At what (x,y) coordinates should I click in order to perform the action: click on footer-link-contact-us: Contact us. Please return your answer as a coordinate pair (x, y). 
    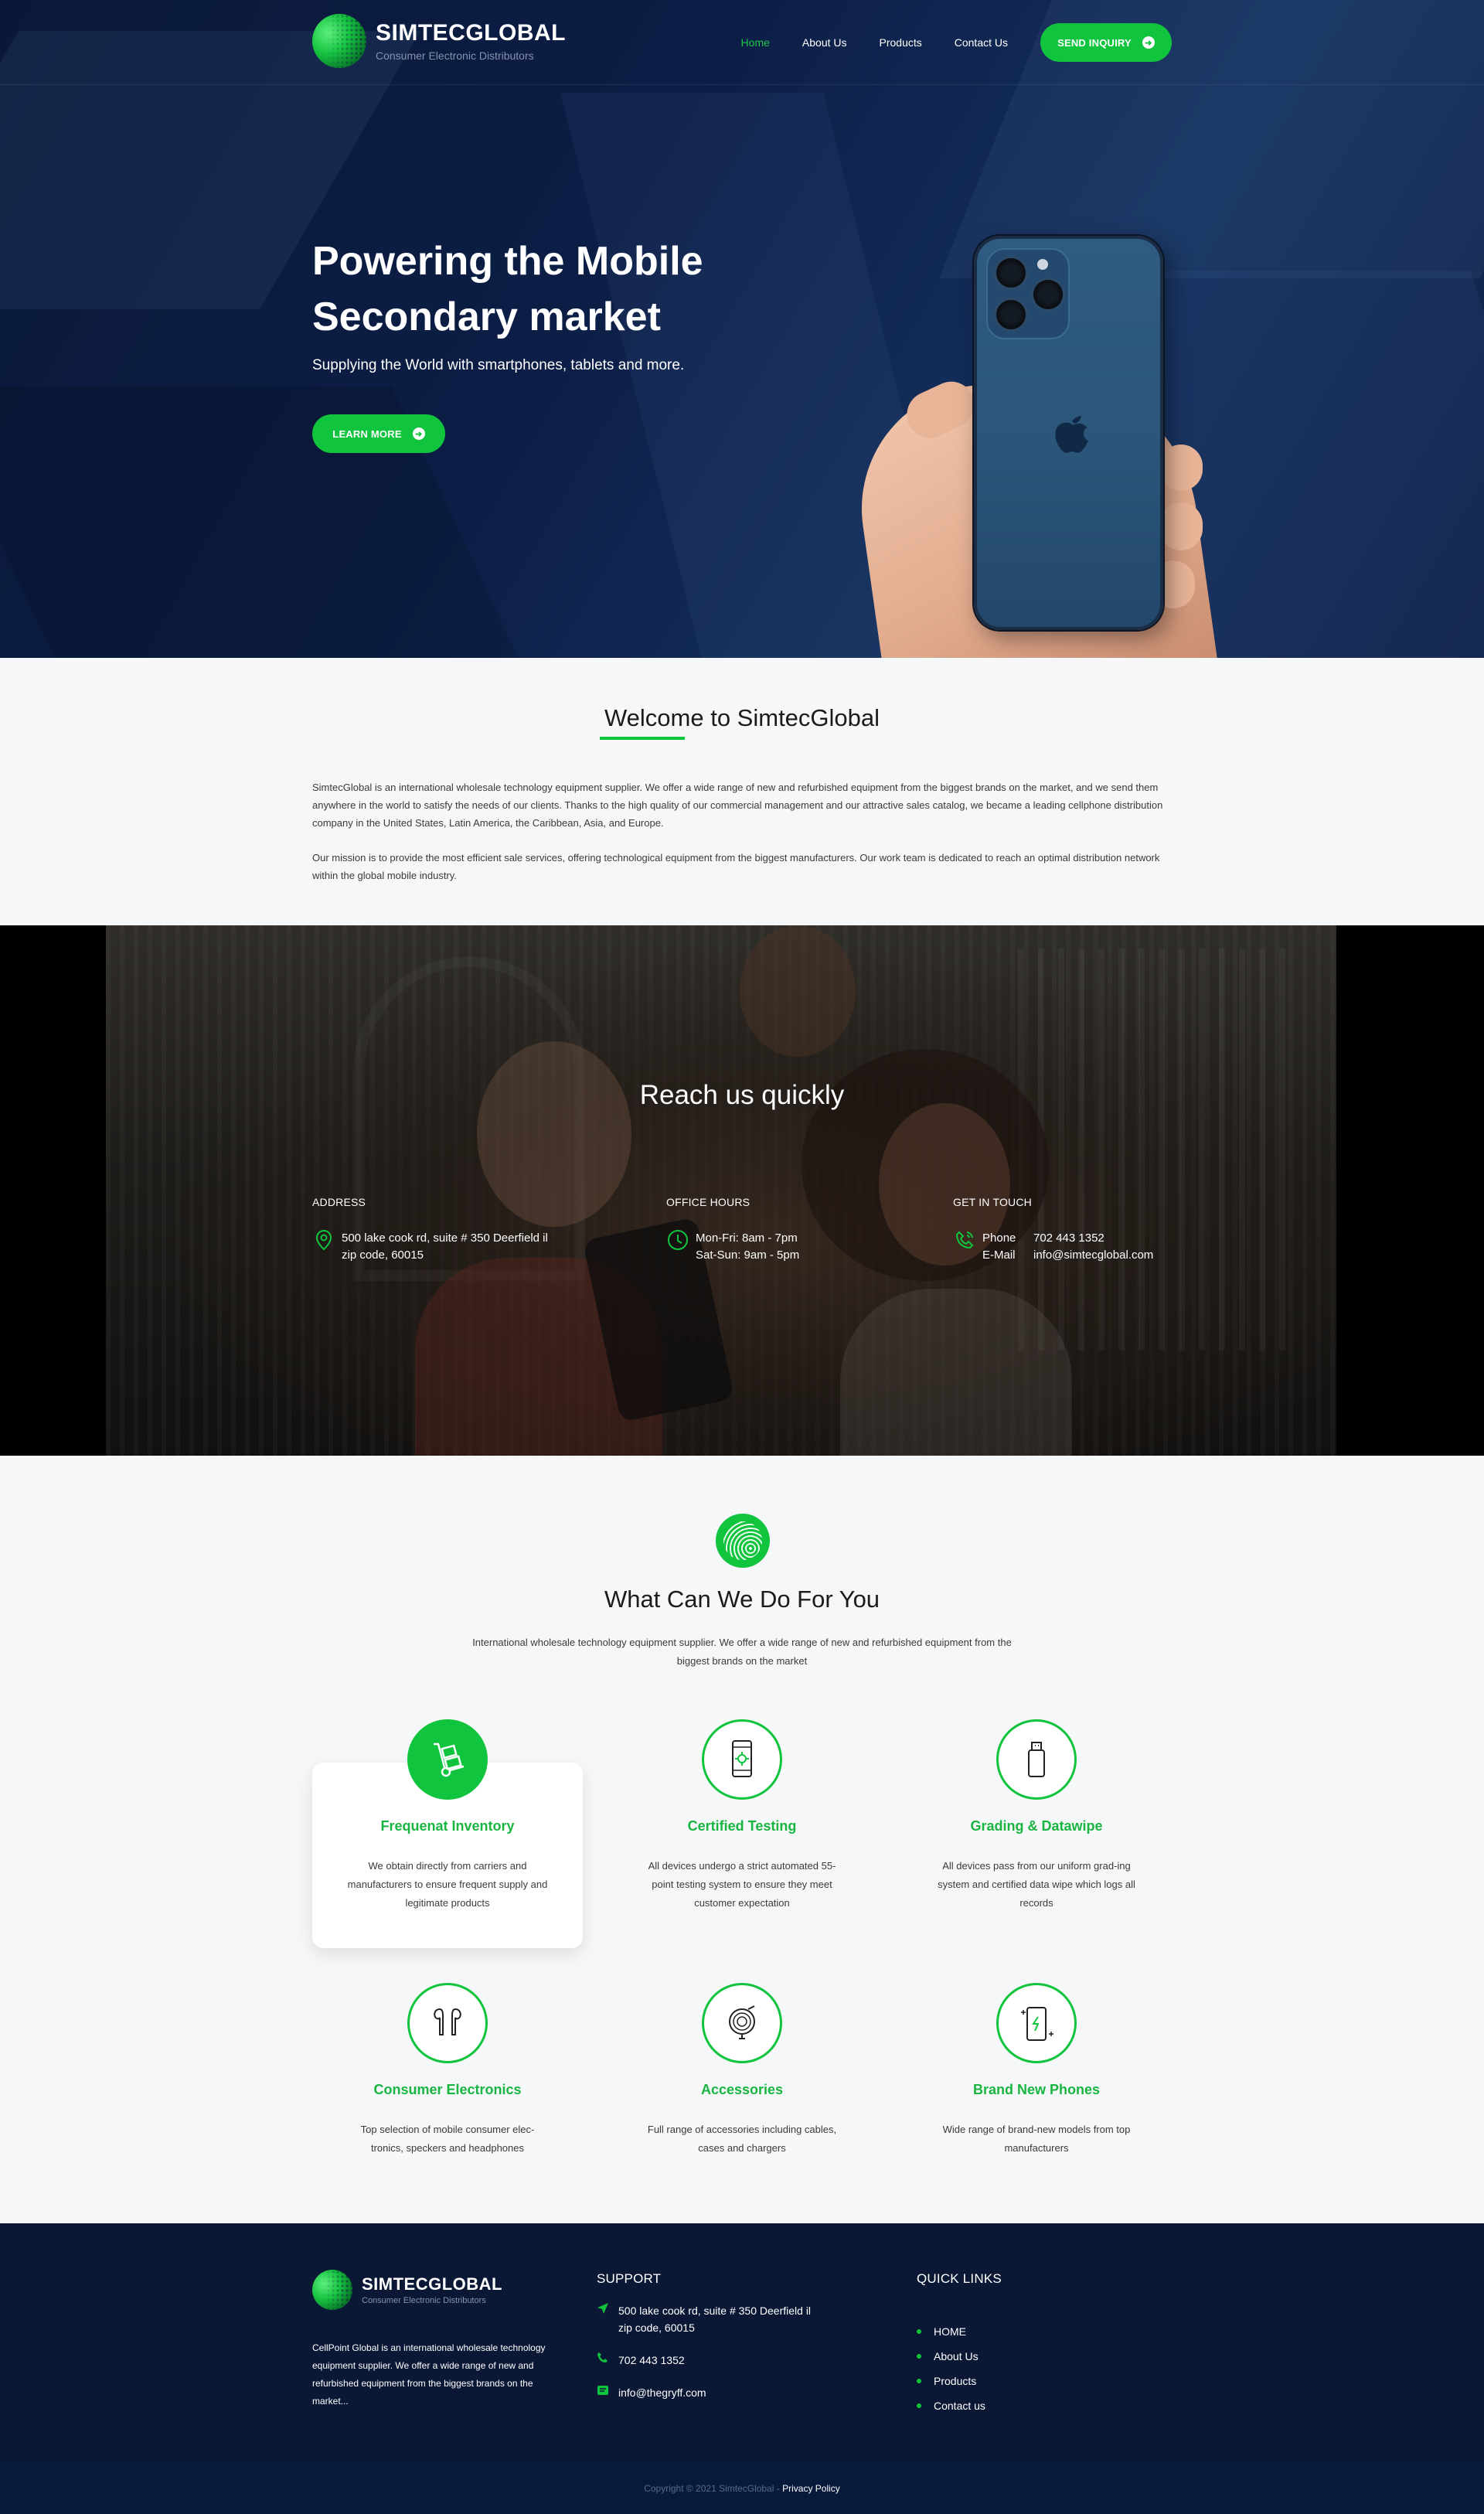
    Looking at the image, I should click on (959, 2405).